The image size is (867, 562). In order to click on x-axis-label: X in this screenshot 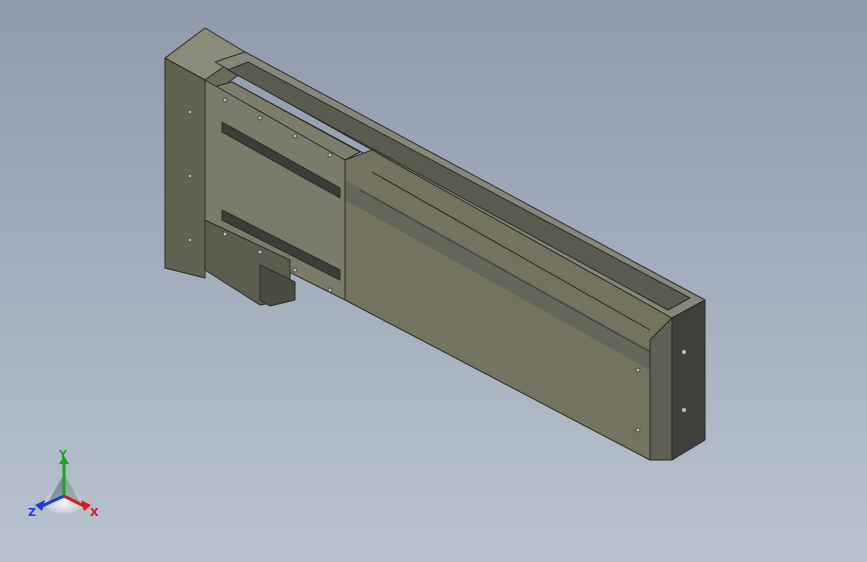, I will do `click(94, 512)`.